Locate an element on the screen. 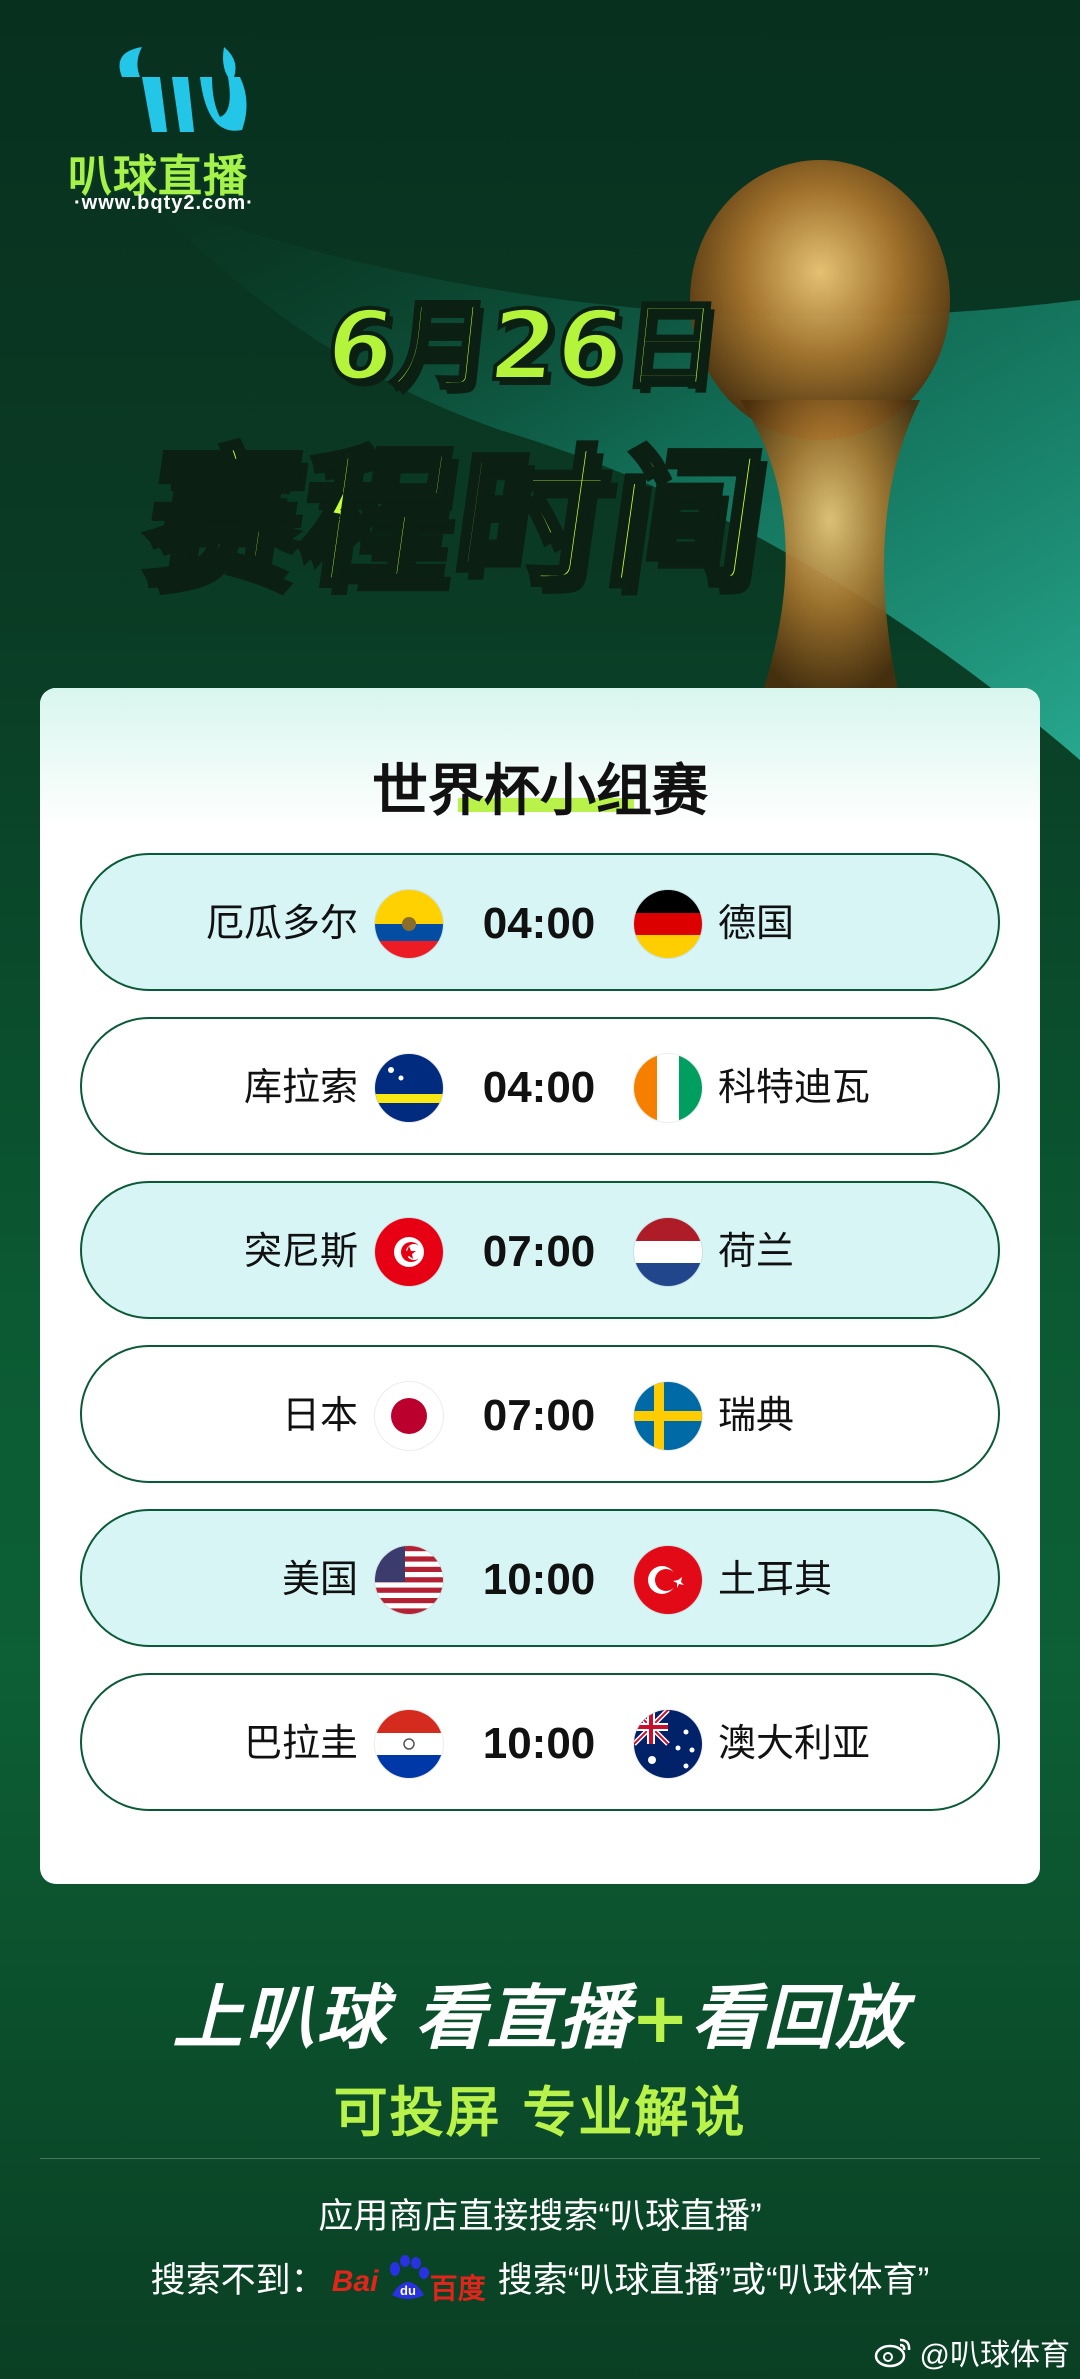 The width and height of the screenshot is (1080, 2379). weibo-watermark: @叭球体育 is located at coordinates (972, 2352).